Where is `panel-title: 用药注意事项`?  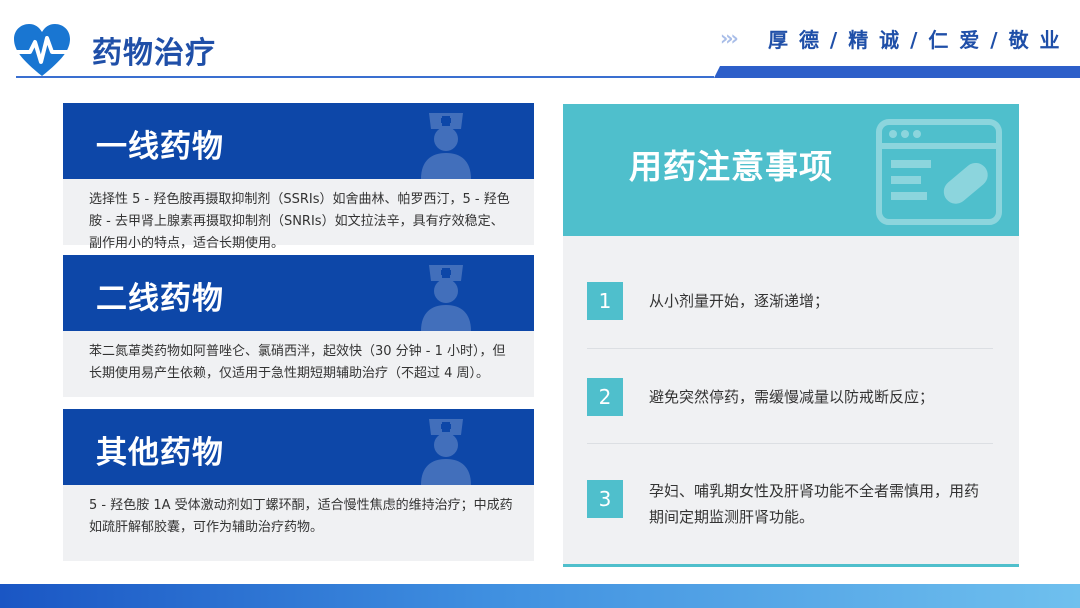 panel-title: 用药注意事项 is located at coordinates (731, 166).